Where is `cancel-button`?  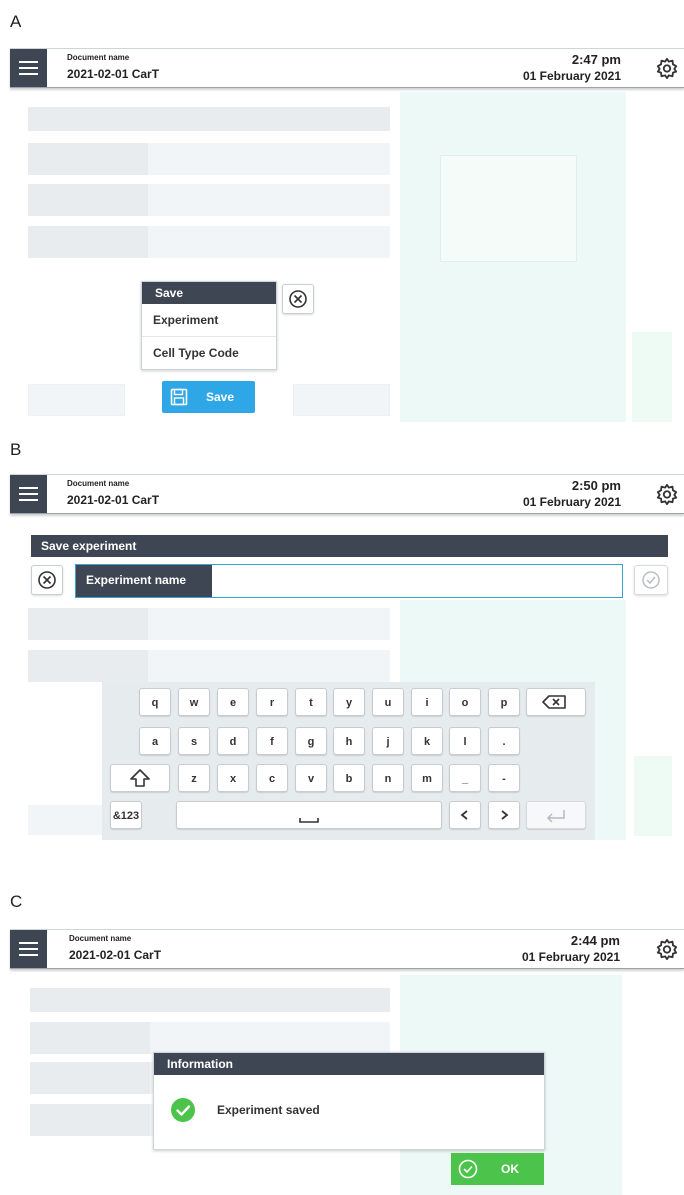
cancel-button is located at coordinates (47, 580).